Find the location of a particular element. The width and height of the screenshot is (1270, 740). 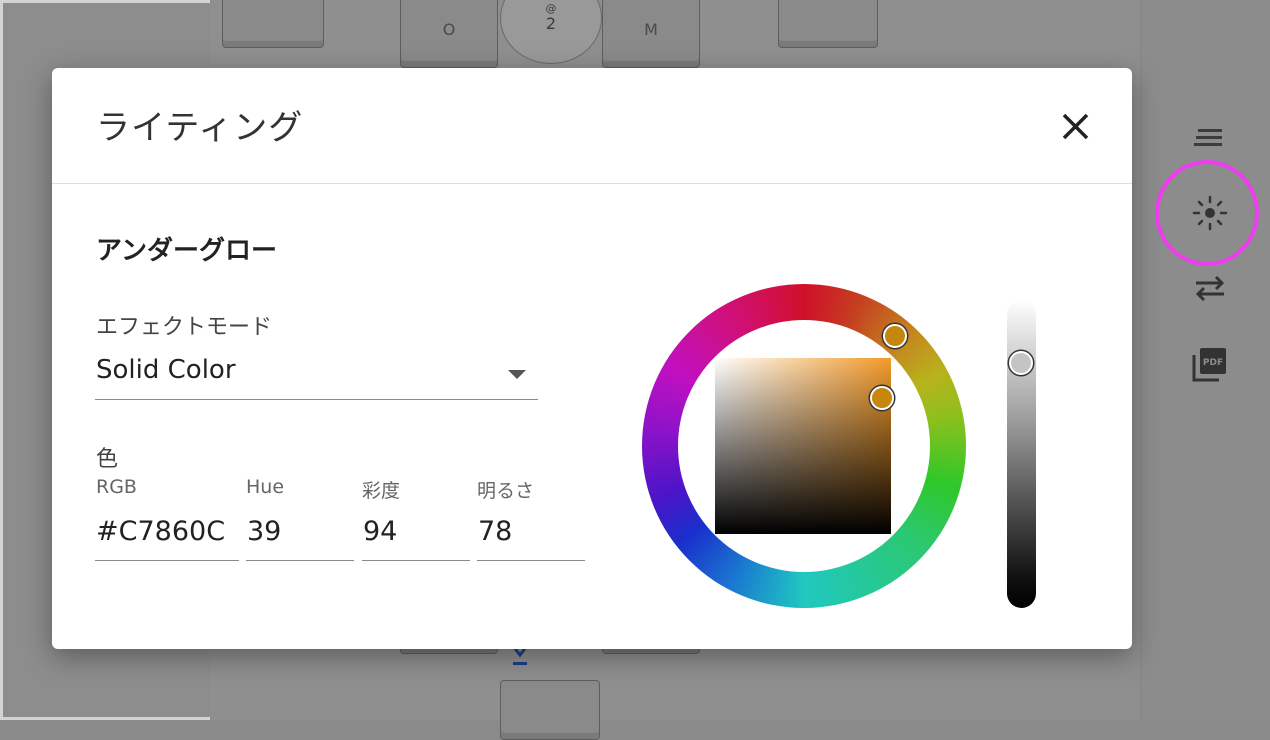

hue-label: Hue is located at coordinates (265, 487).